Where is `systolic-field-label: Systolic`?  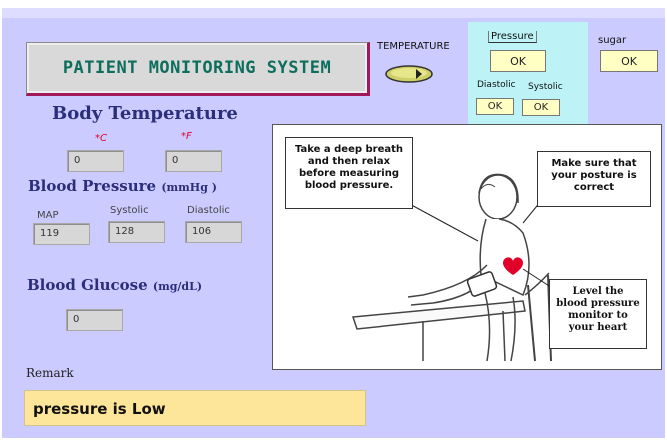 systolic-field-label: Systolic is located at coordinates (129, 210).